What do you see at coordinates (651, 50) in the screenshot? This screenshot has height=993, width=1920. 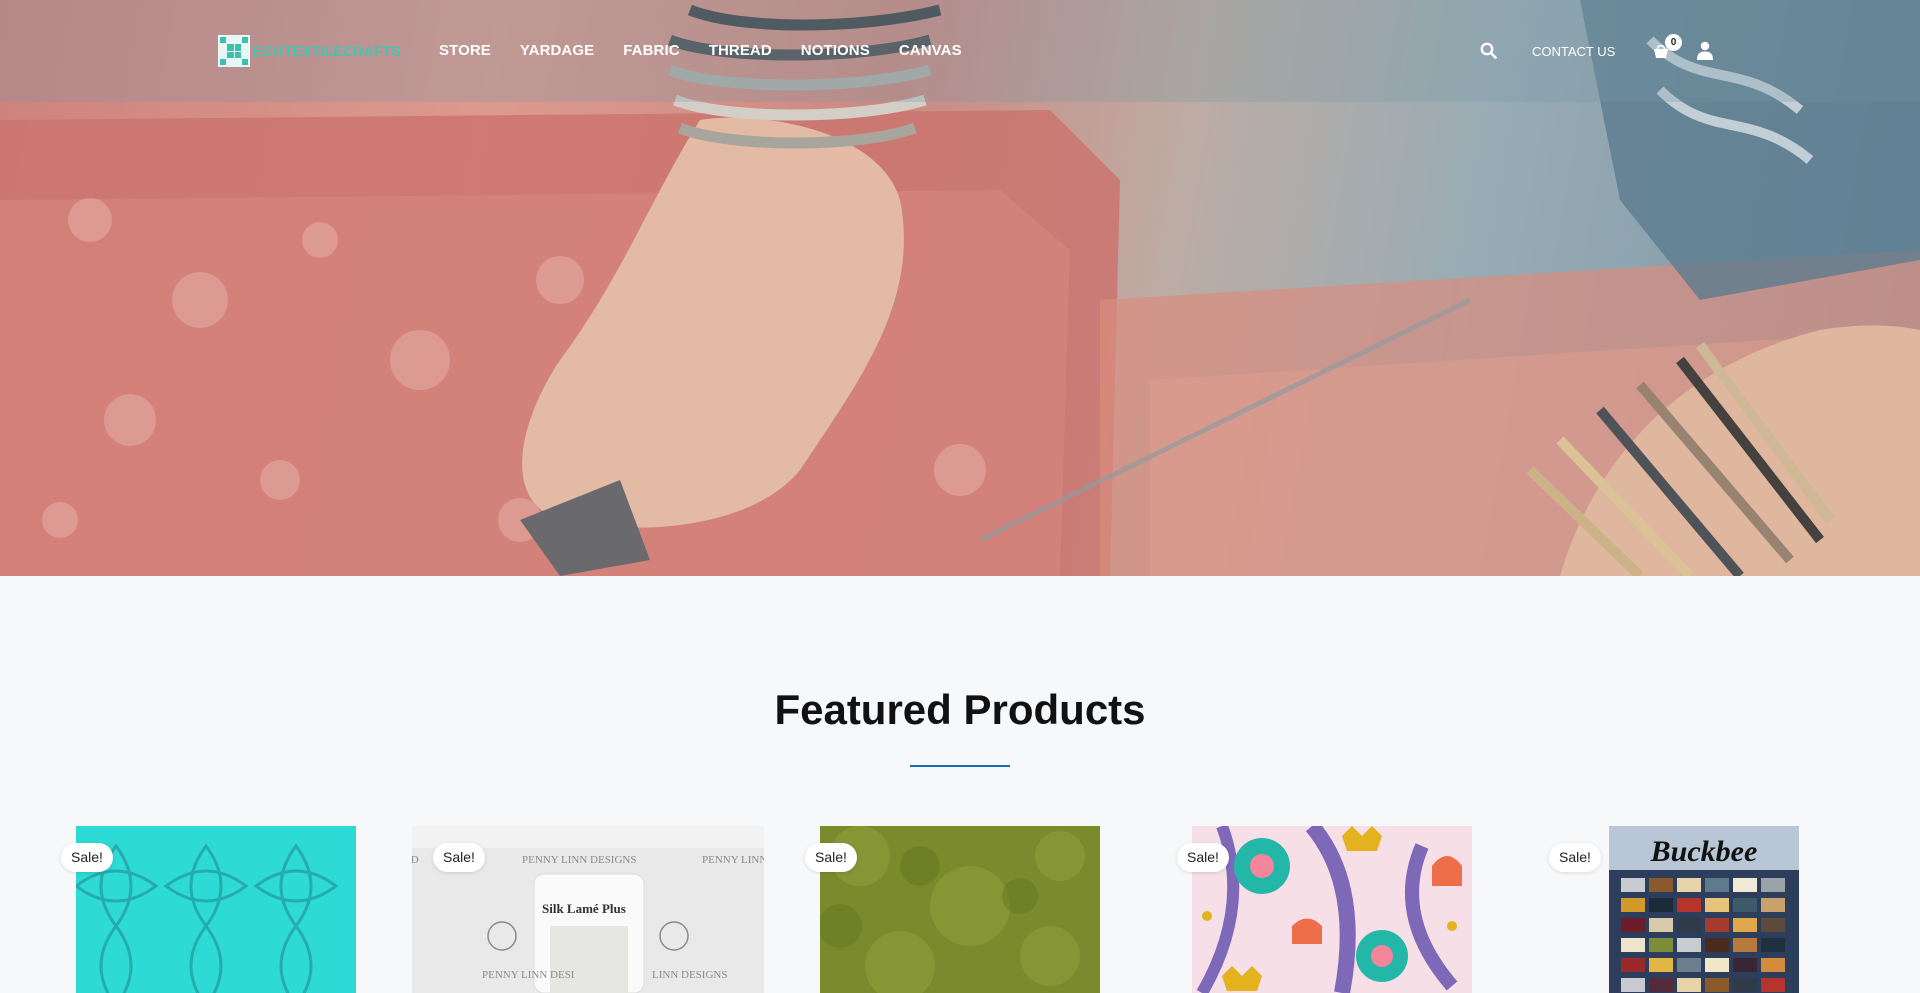 I see `nav-fabric: FABRIC` at bounding box center [651, 50].